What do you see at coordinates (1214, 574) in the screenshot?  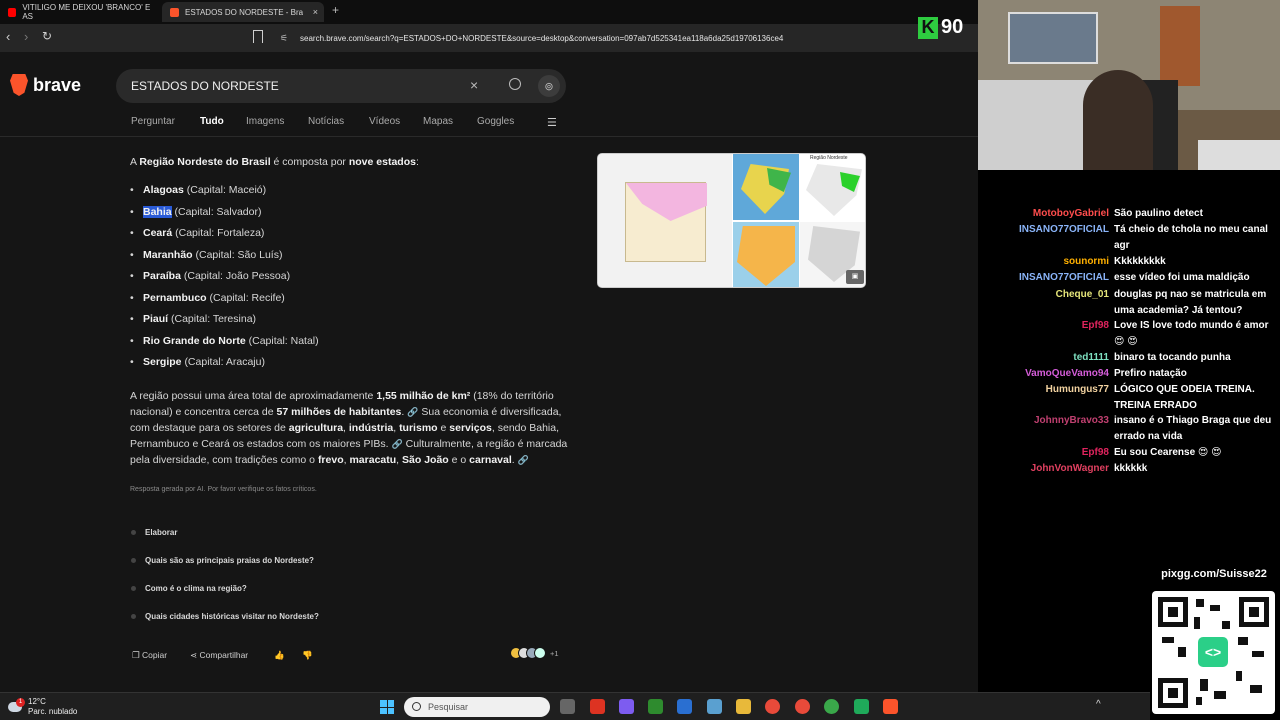 I see `qr-label: pixgg.com/Suisse22` at bounding box center [1214, 574].